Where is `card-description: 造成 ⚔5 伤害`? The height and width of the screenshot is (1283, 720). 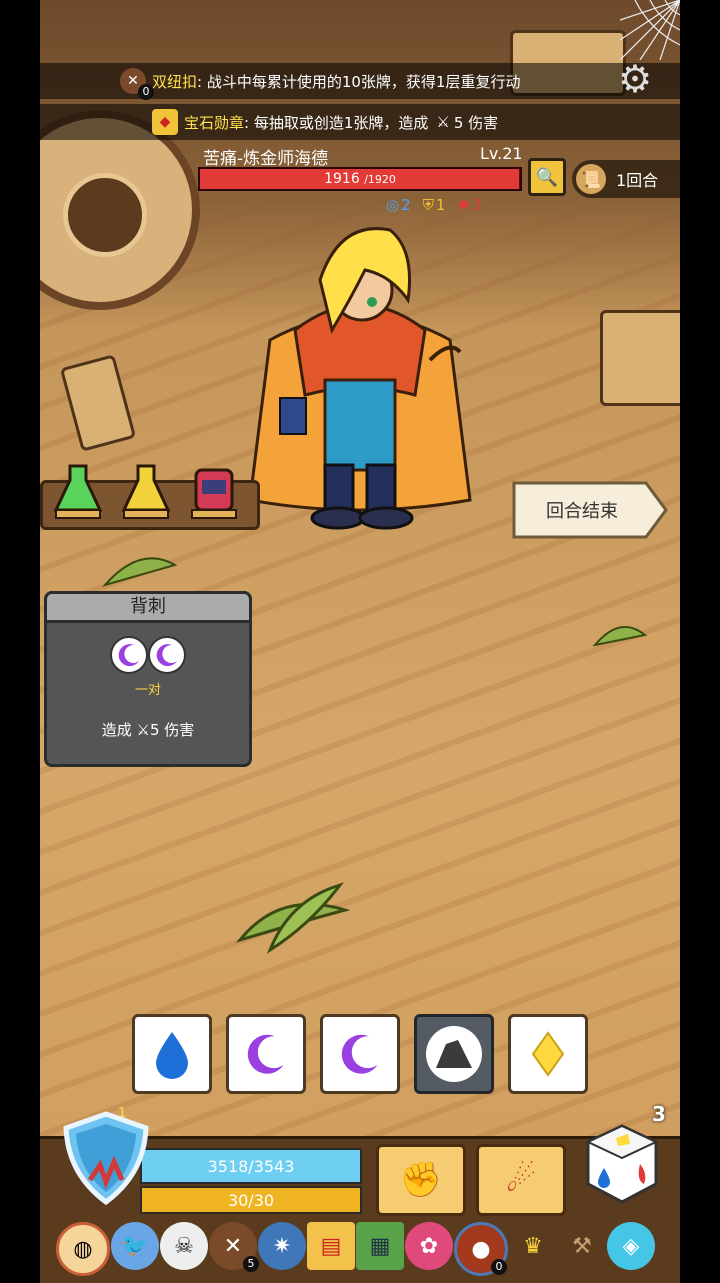
card-description: 造成 ⚔5 伤害 is located at coordinates (148, 729).